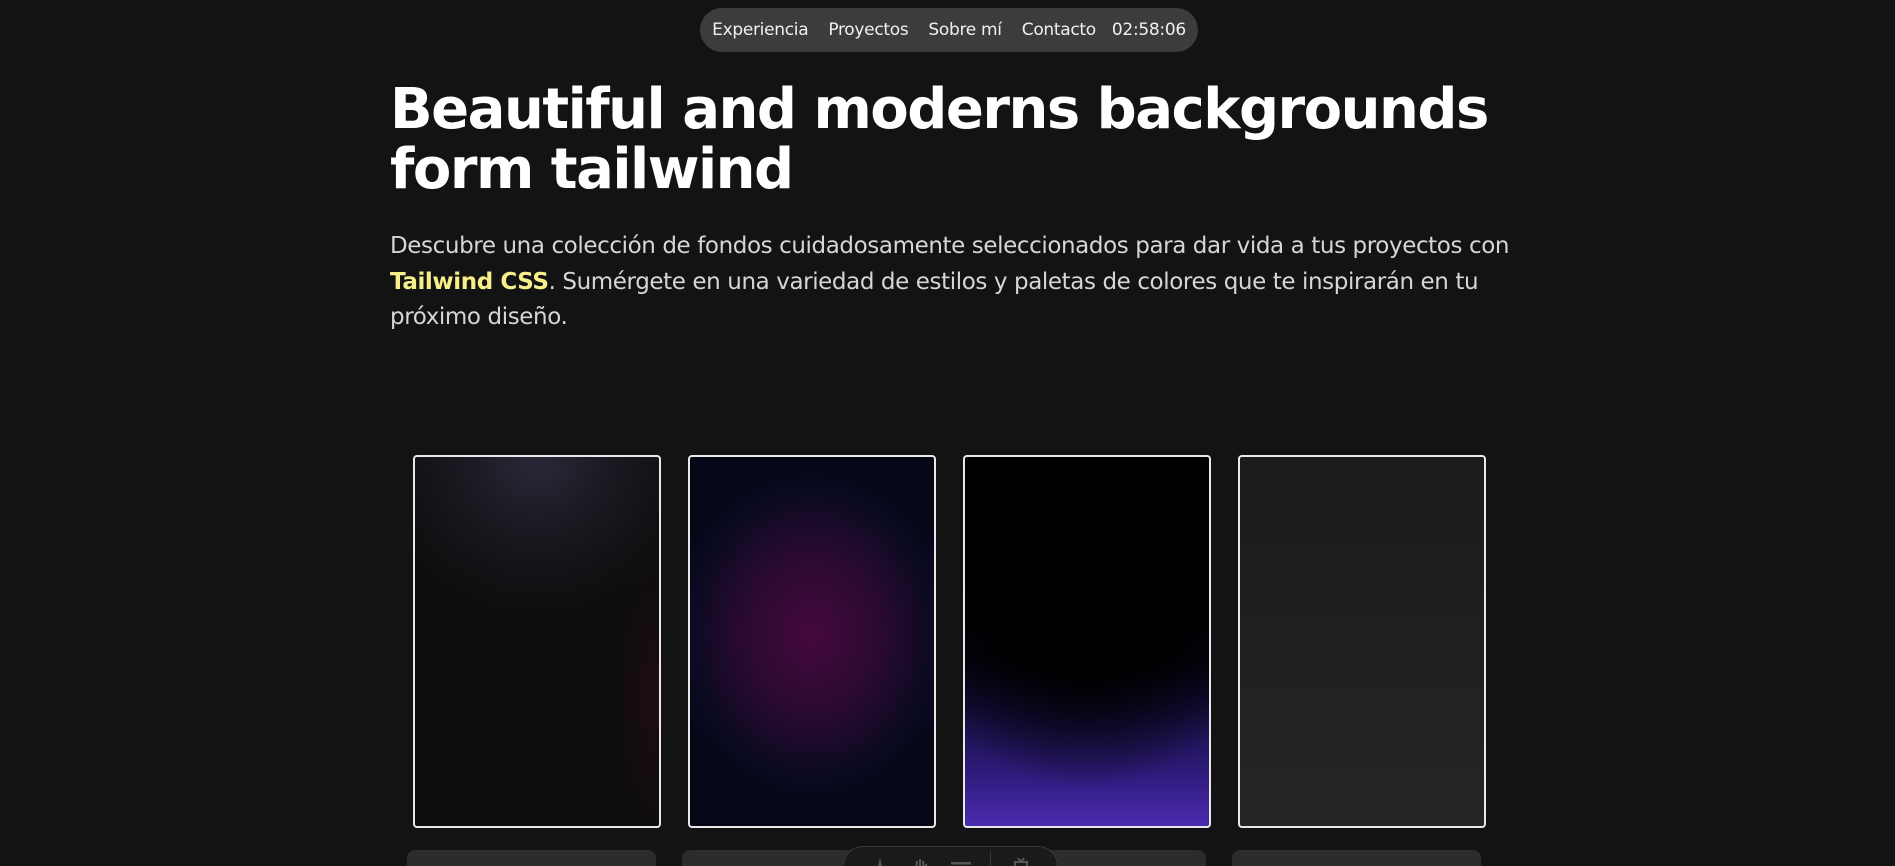 The width and height of the screenshot is (1895, 866). I want to click on paint-icon, so click(880, 860).